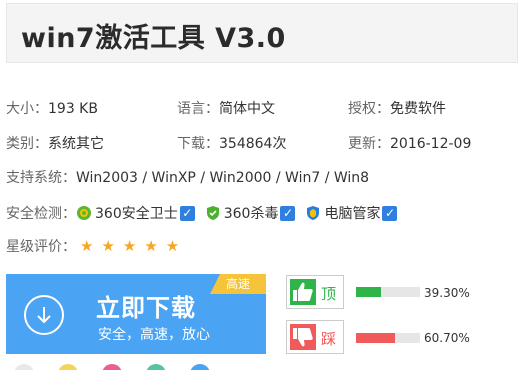  I want to click on updated-value: 2016-12-09, so click(431, 144).